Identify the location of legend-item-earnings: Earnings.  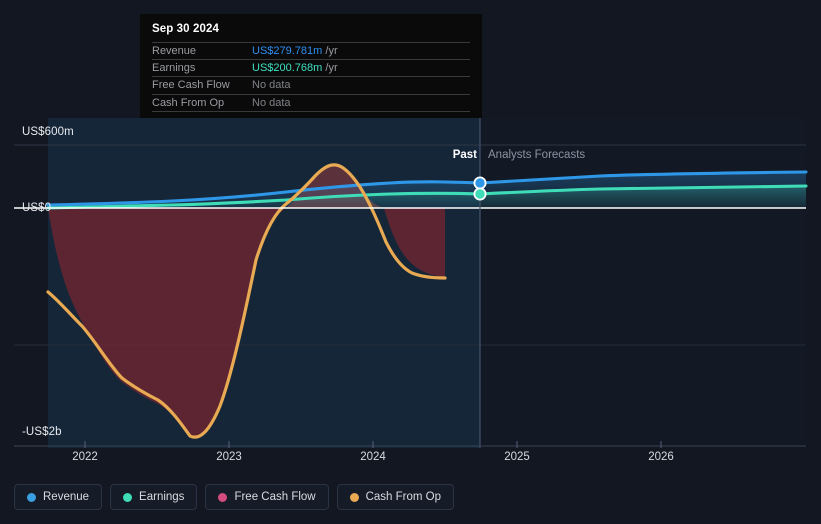
(154, 497).